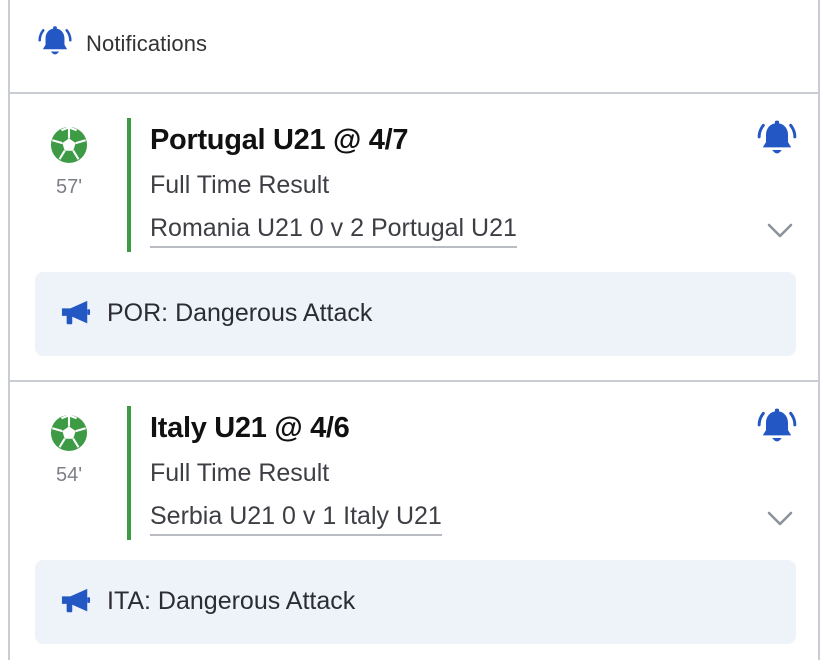  Describe the element at coordinates (240, 313) in the screenshot. I see `alert-text: POR: Dangerous Attack` at that location.